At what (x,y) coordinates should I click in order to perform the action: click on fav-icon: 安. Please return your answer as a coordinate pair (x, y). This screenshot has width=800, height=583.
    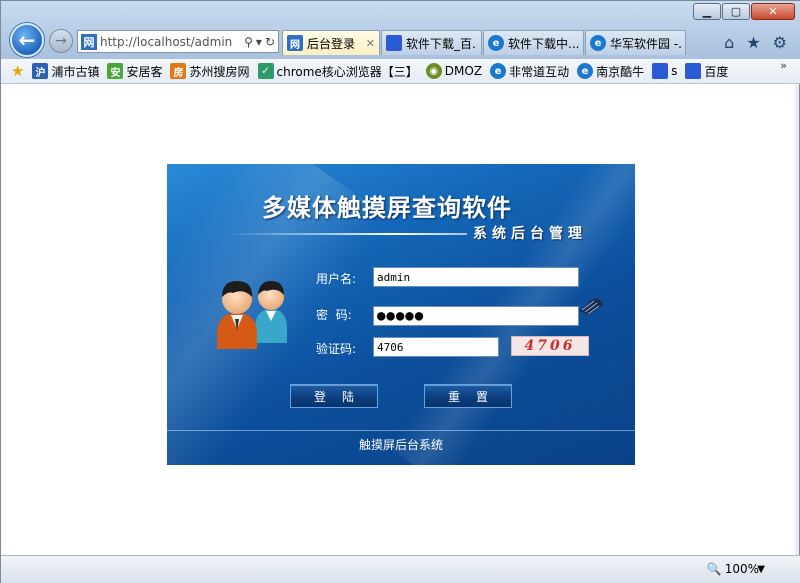
    Looking at the image, I should click on (115, 71).